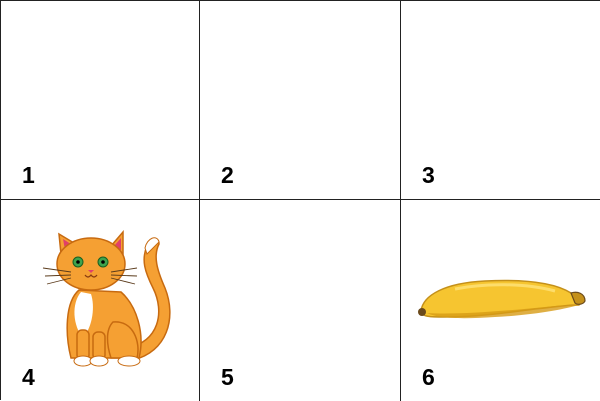 The height and width of the screenshot is (401, 600). Describe the element at coordinates (227, 175) in the screenshot. I see `card-number: 2` at that location.